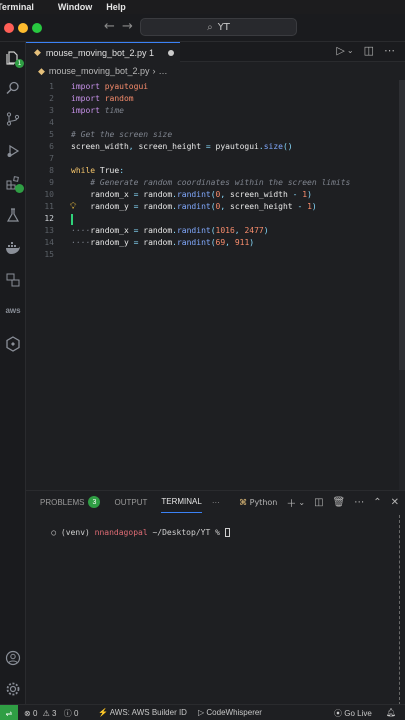 Image resolution: width=405 pixels, height=720 pixels. Describe the element at coordinates (215, 244) in the screenshot. I see `code-line: 14 ····random_y = random.randint(69, 911)` at that location.